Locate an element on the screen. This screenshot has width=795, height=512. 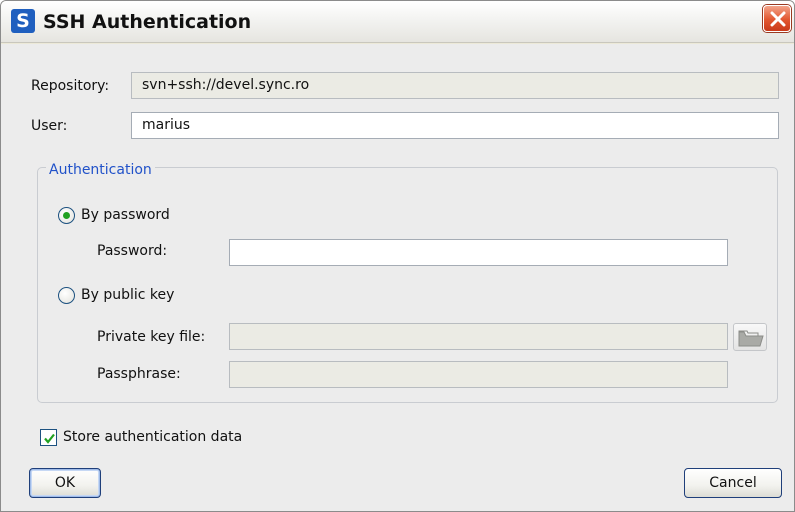
cancel-button: Cancel is located at coordinates (733, 483).